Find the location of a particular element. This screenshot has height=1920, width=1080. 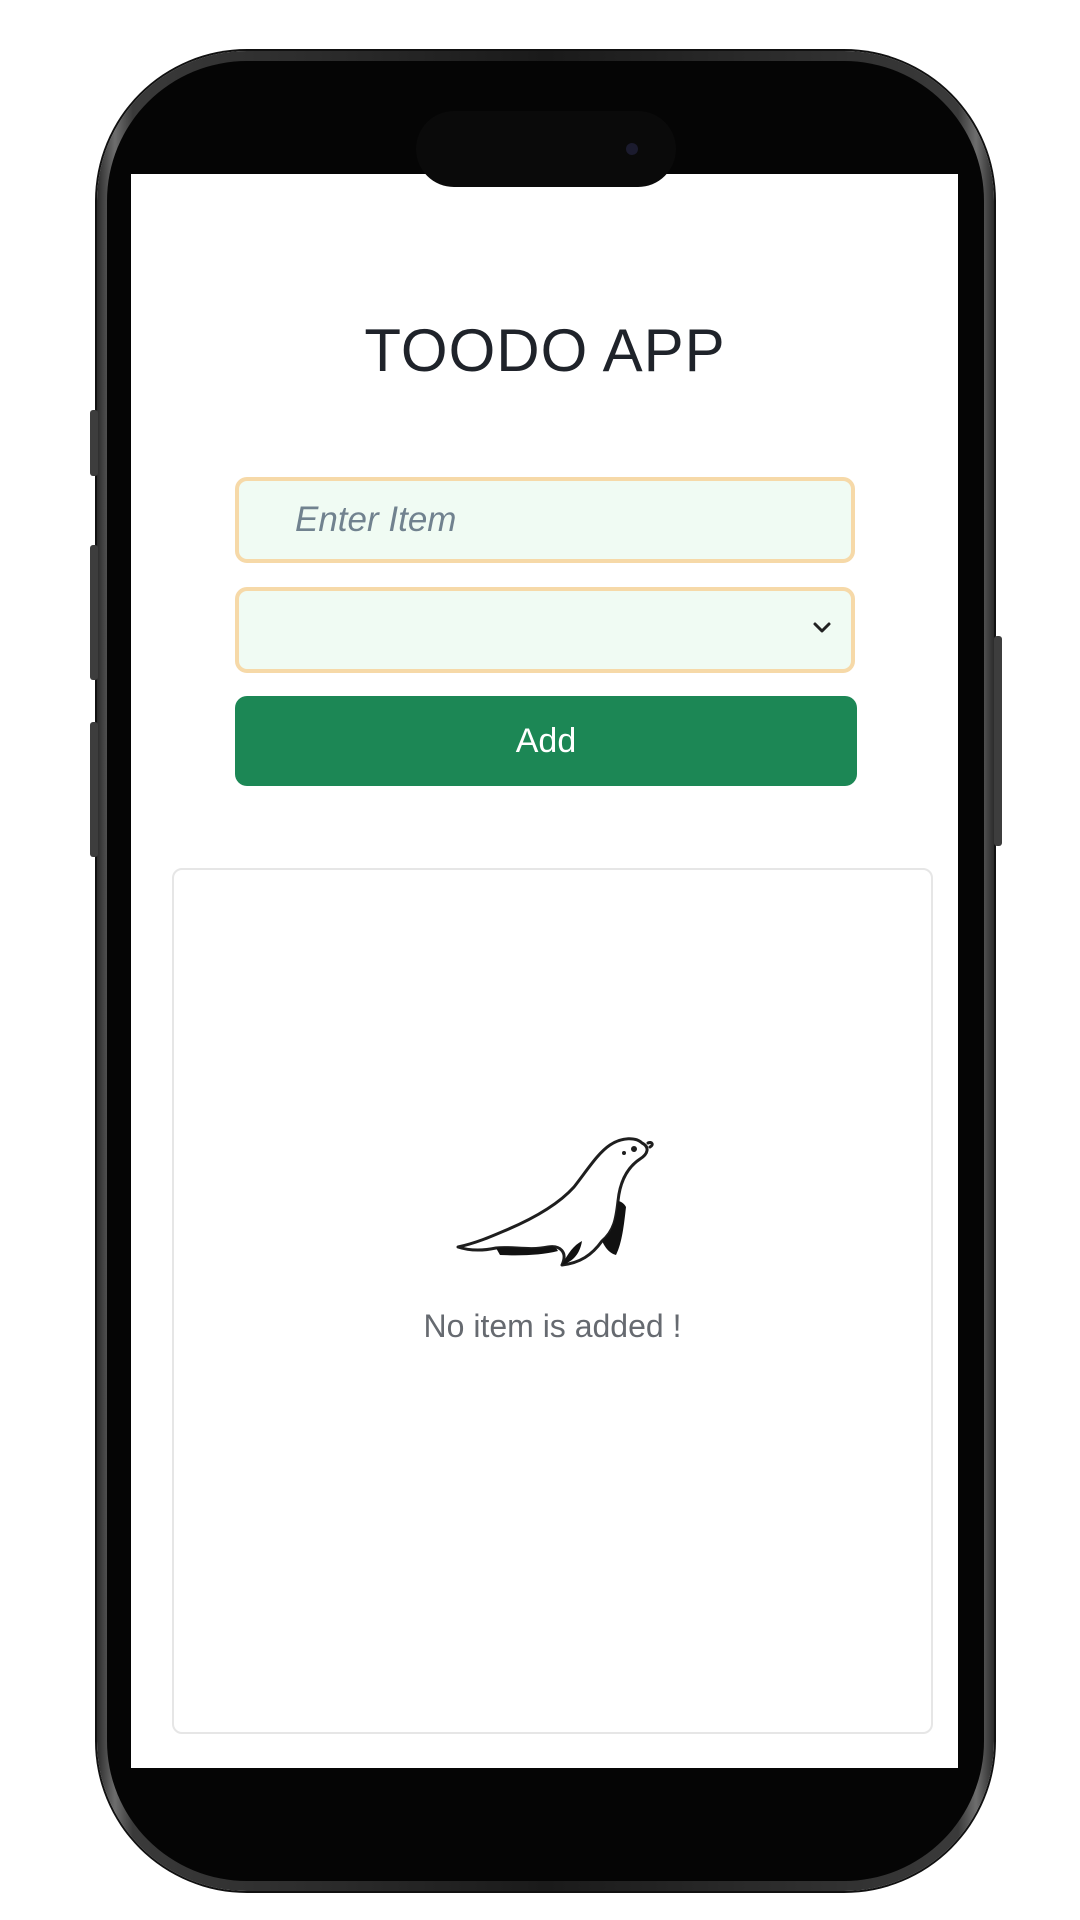

chevron-down-icon is located at coordinates (822, 627).